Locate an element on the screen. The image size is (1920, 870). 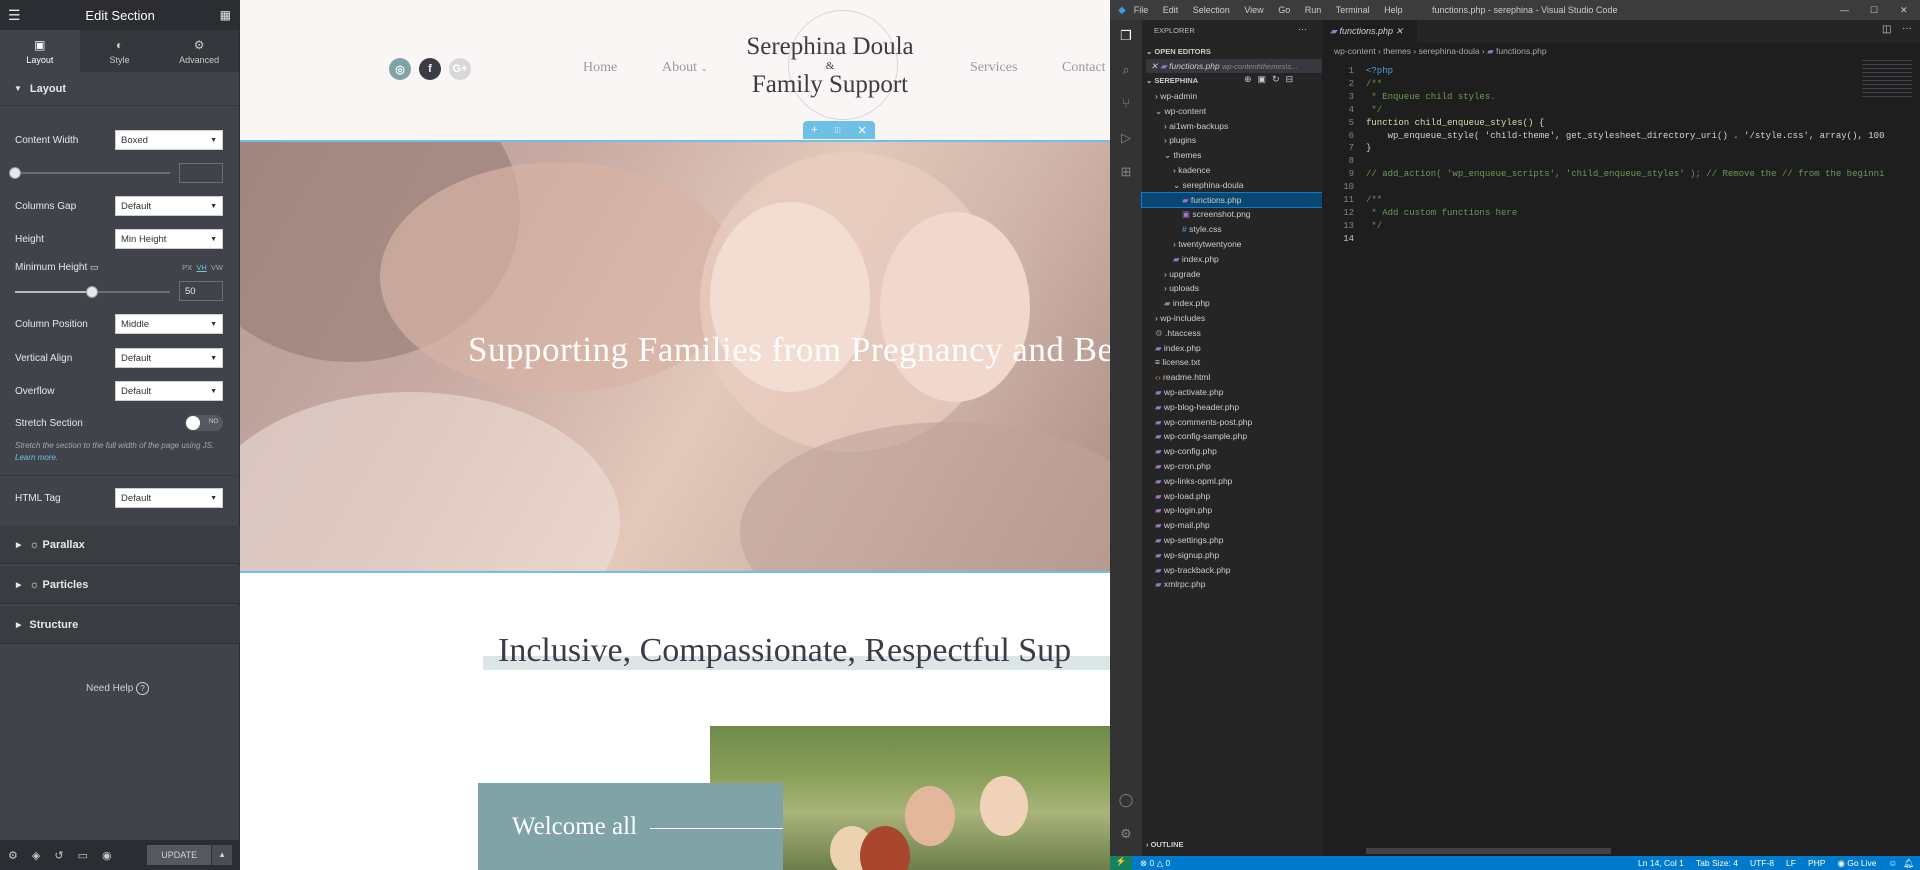
feedback-icon: ☺ is located at coordinates (1893, 863).